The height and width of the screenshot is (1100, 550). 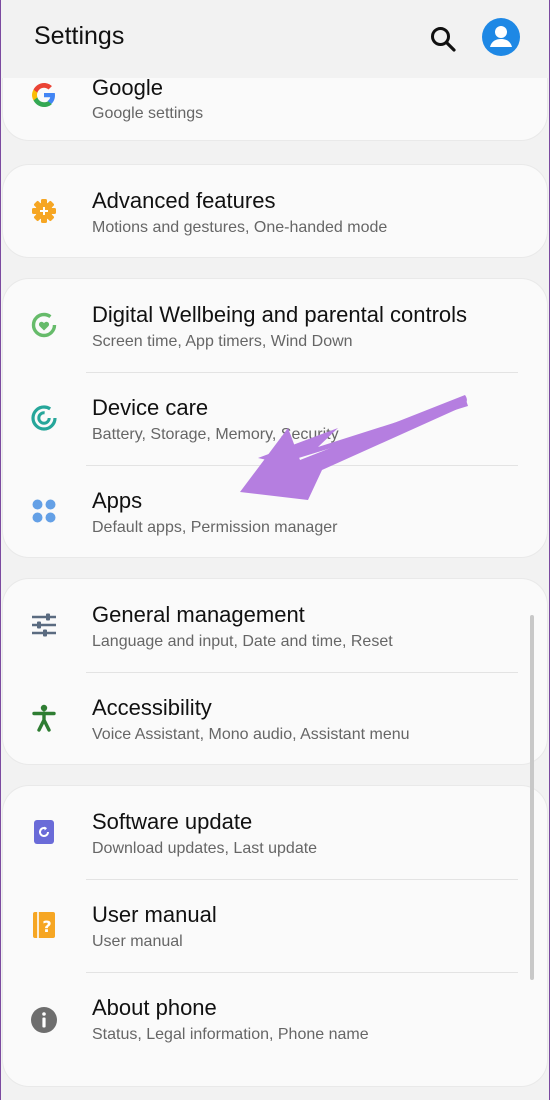 I want to click on software-update-icon, so click(x=44, y=832).